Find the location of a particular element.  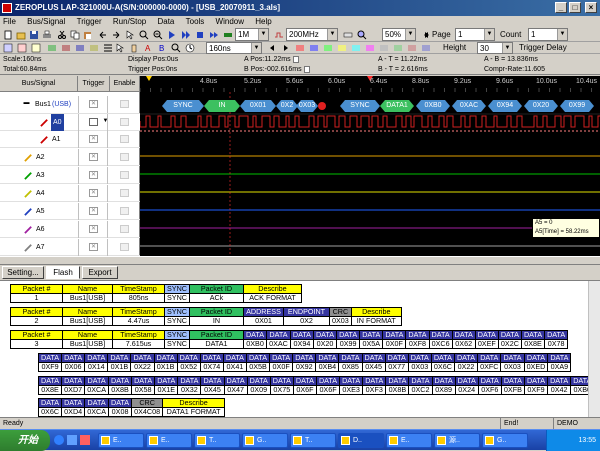

start-button: 开始 is located at coordinates (25, 440).